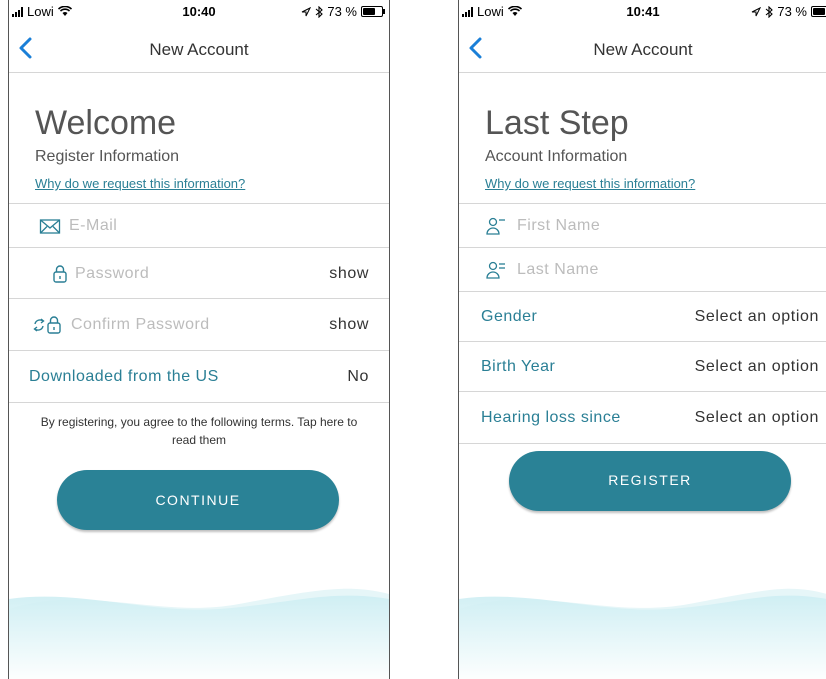 The height and width of the screenshot is (679, 826). What do you see at coordinates (757, 367) in the screenshot?
I see `birth-year-select: Select an option` at bounding box center [757, 367].